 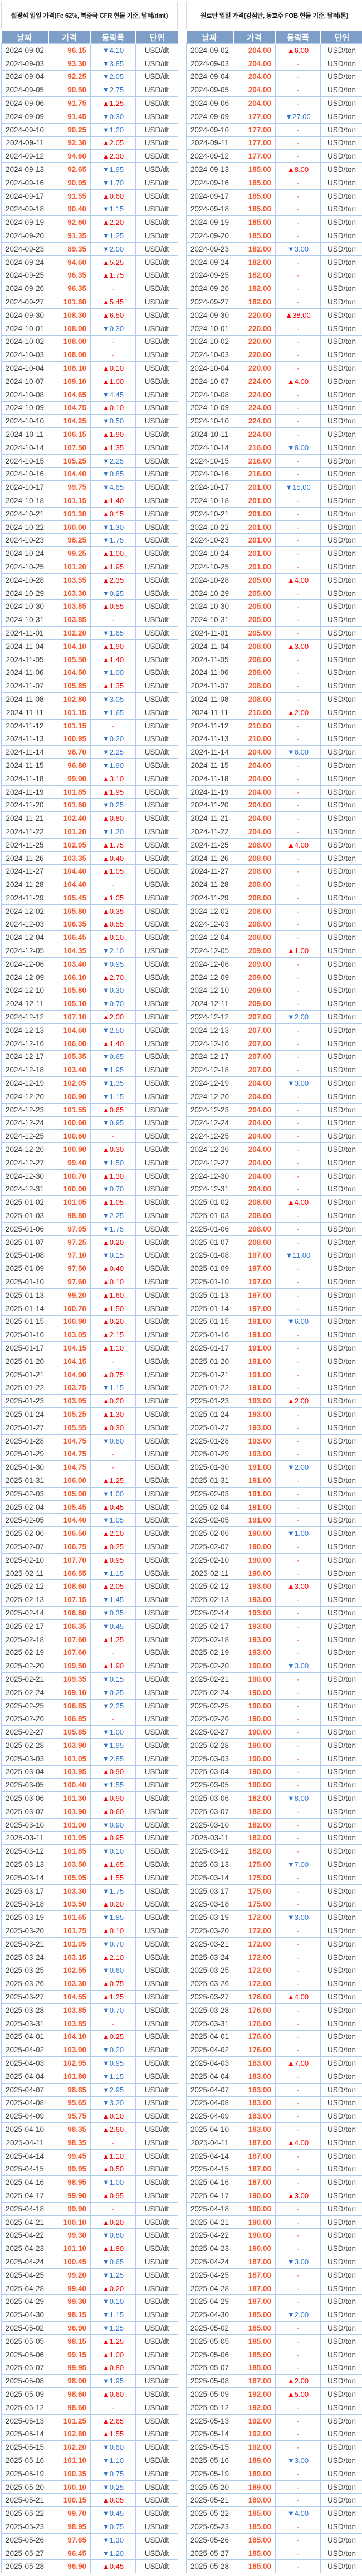 I want to click on table-row: 2025-05-21 189.00- USD/ton, so click(x=274, y=2500).